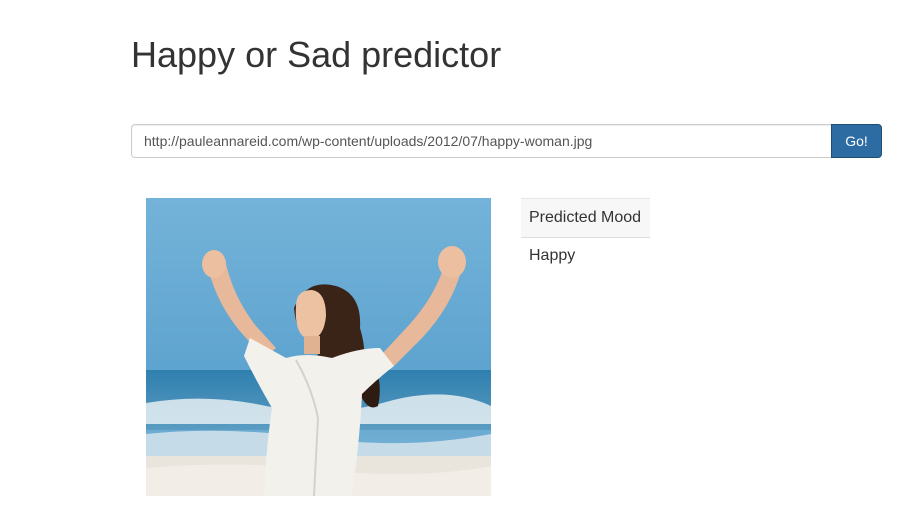  I want to click on predicted-mood-header: Predicted Mood, so click(585, 218).